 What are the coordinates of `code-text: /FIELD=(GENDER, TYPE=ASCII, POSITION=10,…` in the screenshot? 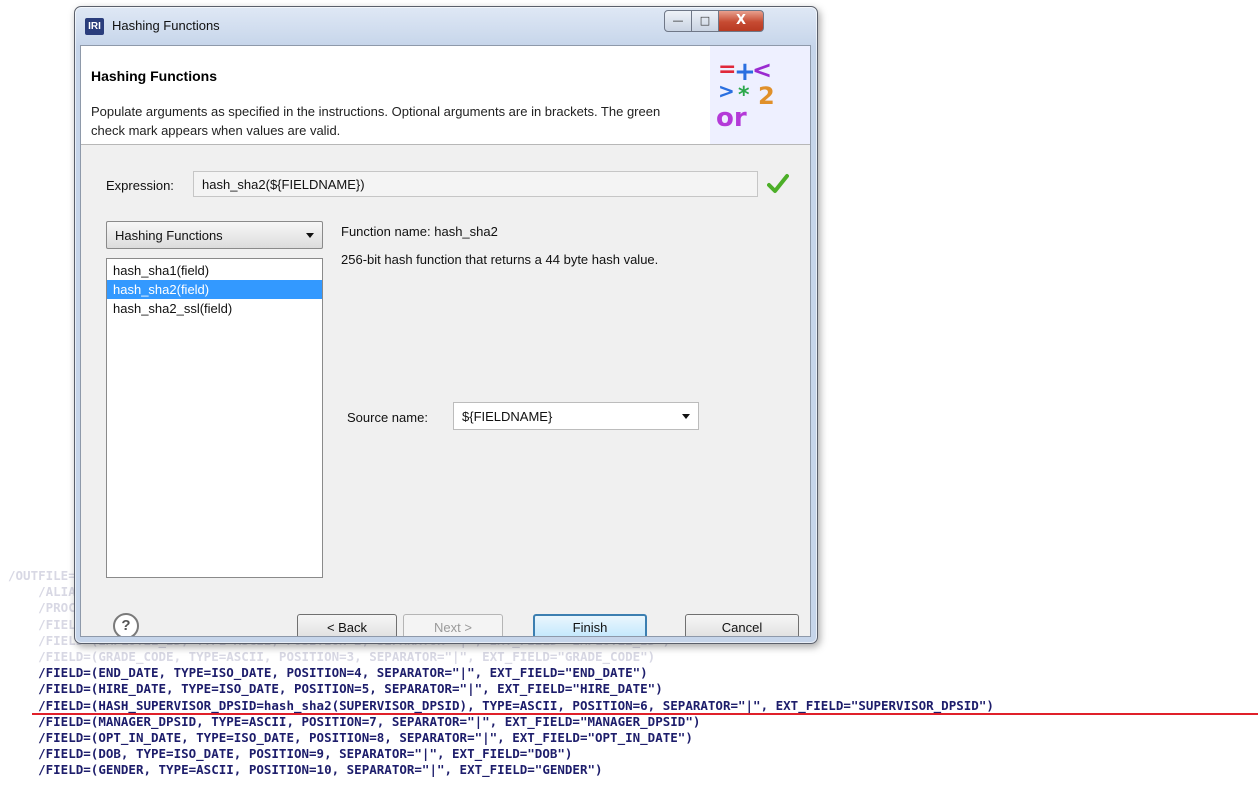 It's located at (320, 770).